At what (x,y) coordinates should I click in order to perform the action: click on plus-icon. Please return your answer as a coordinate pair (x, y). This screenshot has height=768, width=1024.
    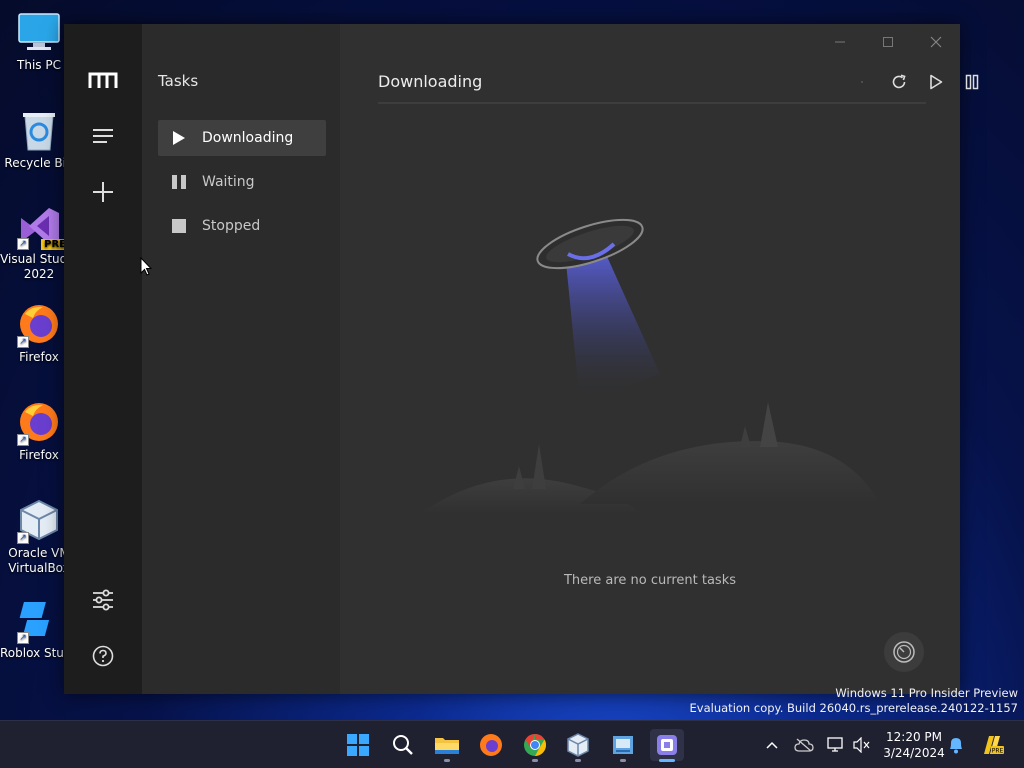
    Looking at the image, I should click on (103, 192).